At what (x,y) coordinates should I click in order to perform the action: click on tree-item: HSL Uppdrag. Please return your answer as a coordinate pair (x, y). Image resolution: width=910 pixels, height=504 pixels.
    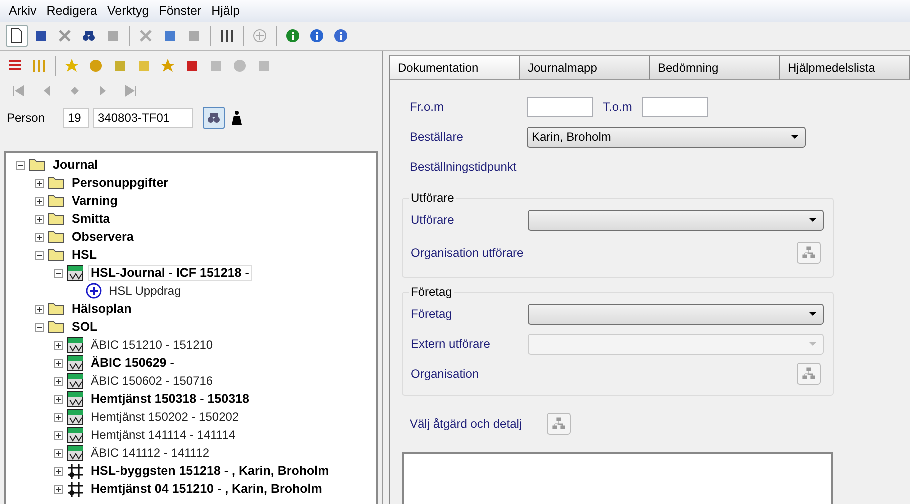
    Looking at the image, I should click on (145, 291).